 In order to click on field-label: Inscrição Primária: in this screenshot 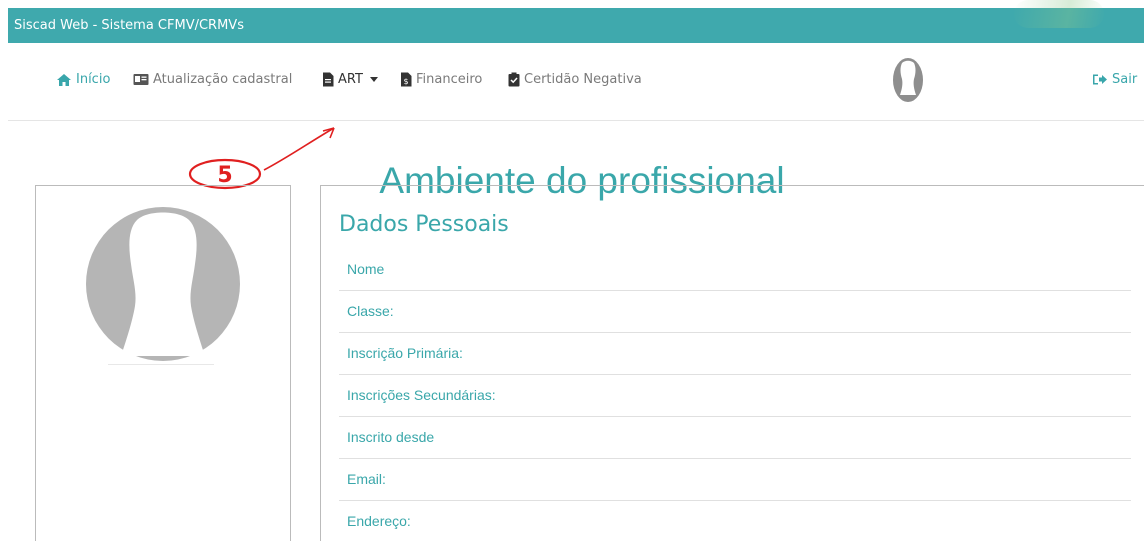, I will do `click(405, 353)`.